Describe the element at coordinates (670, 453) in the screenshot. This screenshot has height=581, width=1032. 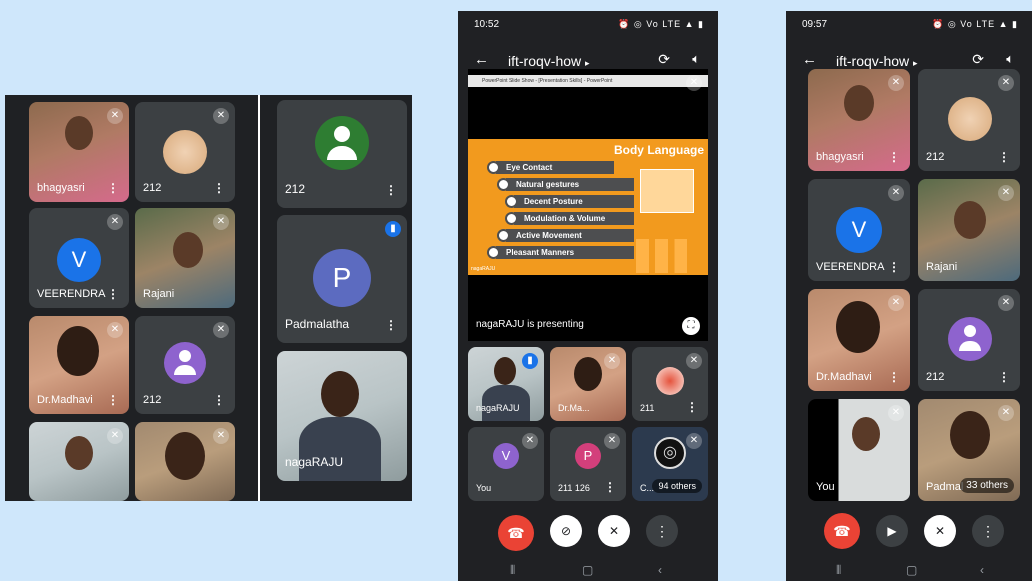
I see `obs-logo-icon: ◎` at that location.